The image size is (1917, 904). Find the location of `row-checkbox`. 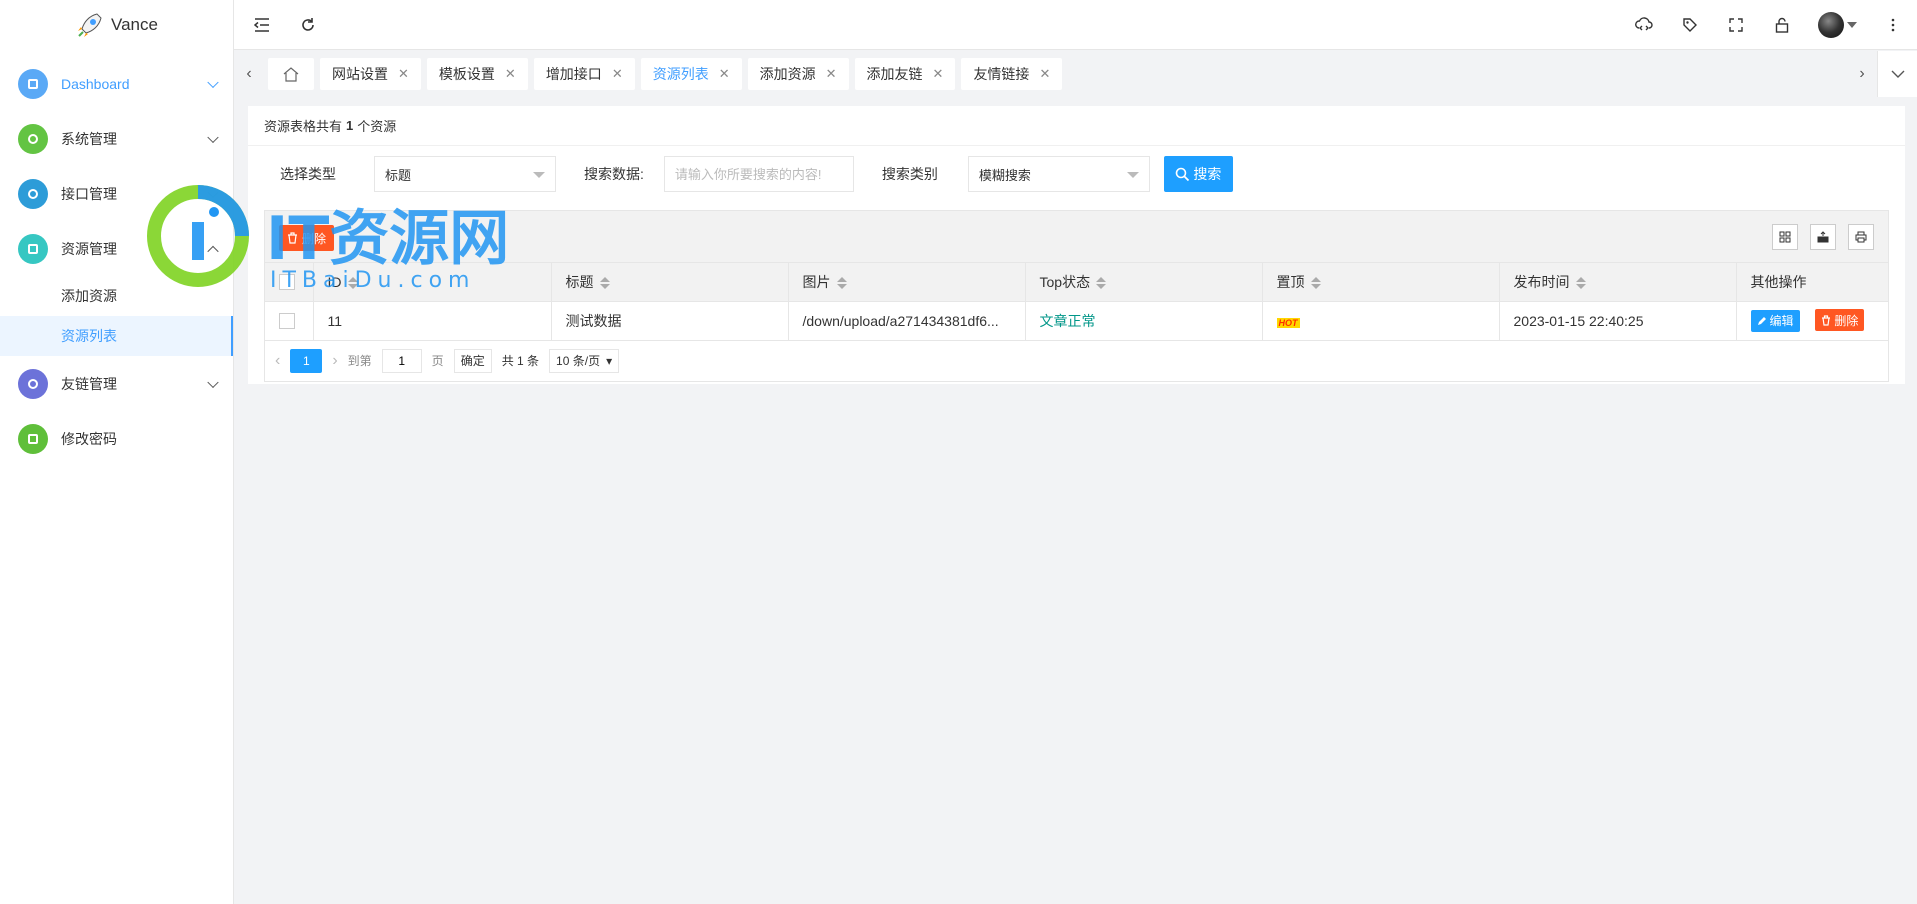

row-checkbox is located at coordinates (287, 321).